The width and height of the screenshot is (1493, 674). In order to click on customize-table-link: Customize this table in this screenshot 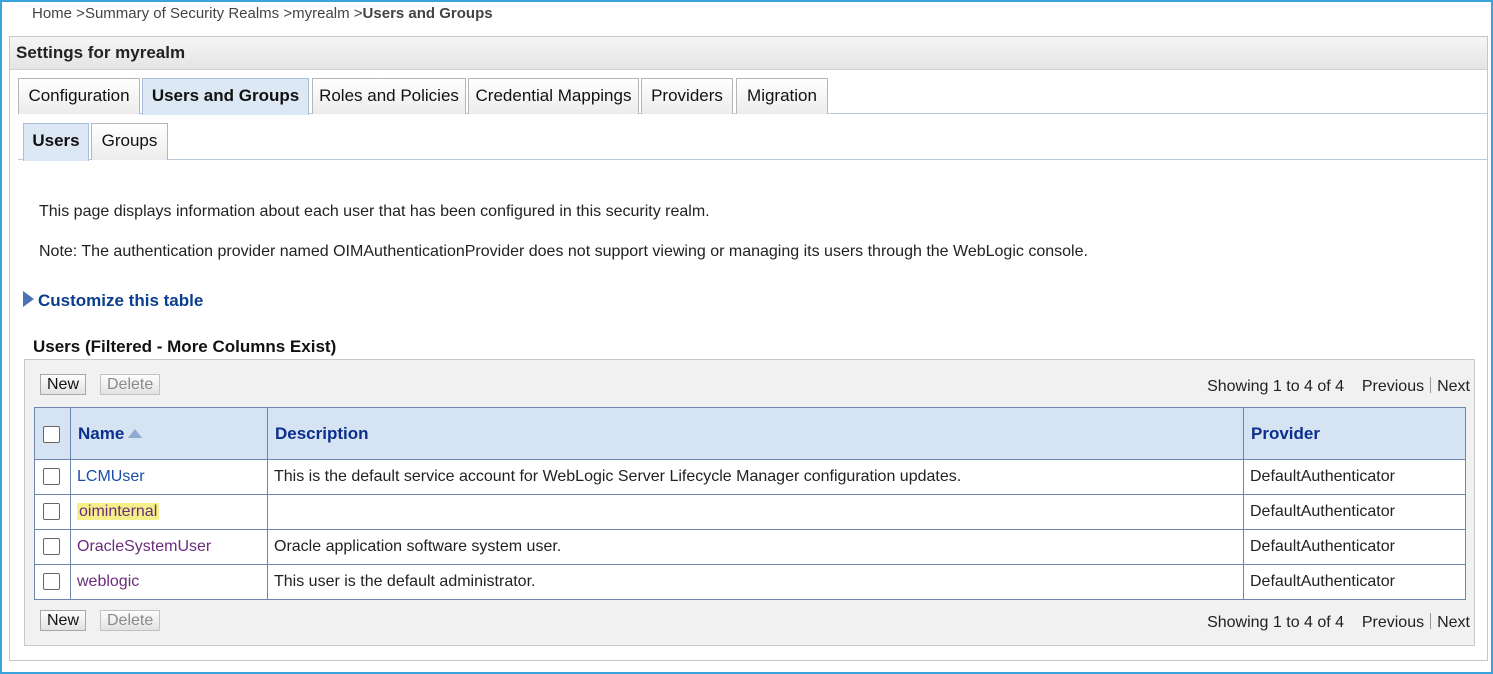, I will do `click(113, 301)`.